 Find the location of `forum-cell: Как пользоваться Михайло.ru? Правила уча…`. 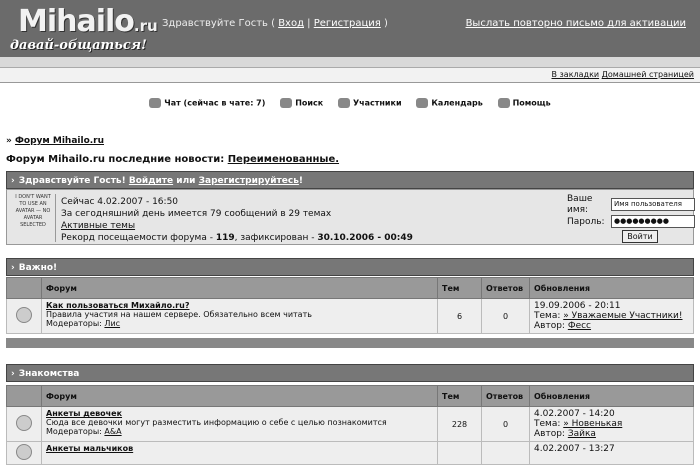

forum-cell: Как пользоваться Михайло.ru? Правила уча… is located at coordinates (239, 316).